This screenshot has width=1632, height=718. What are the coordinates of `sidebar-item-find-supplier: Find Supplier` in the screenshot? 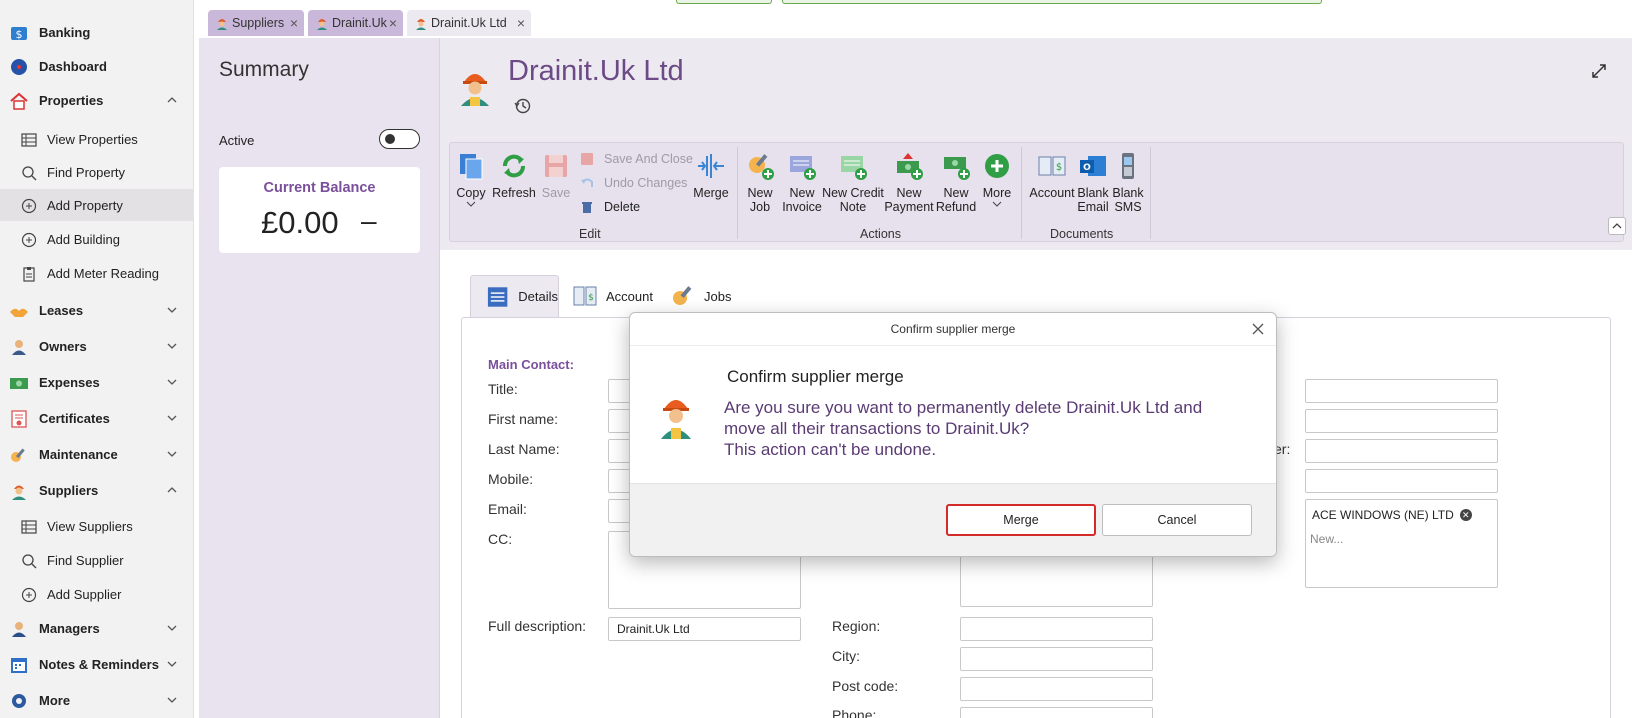 It's located at (97, 560).